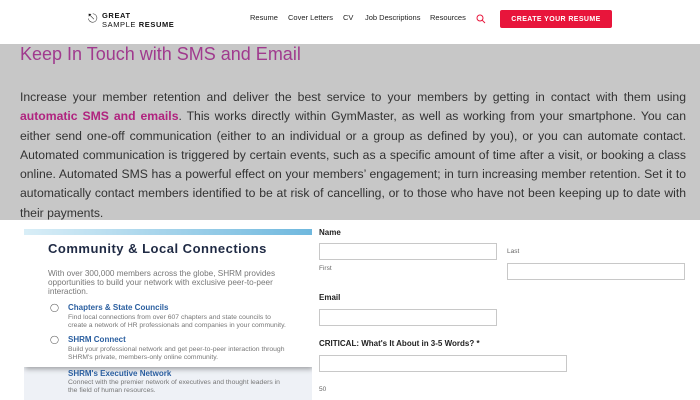  I want to click on create-resume-button: CREATE YOUR RESUME, so click(556, 19).